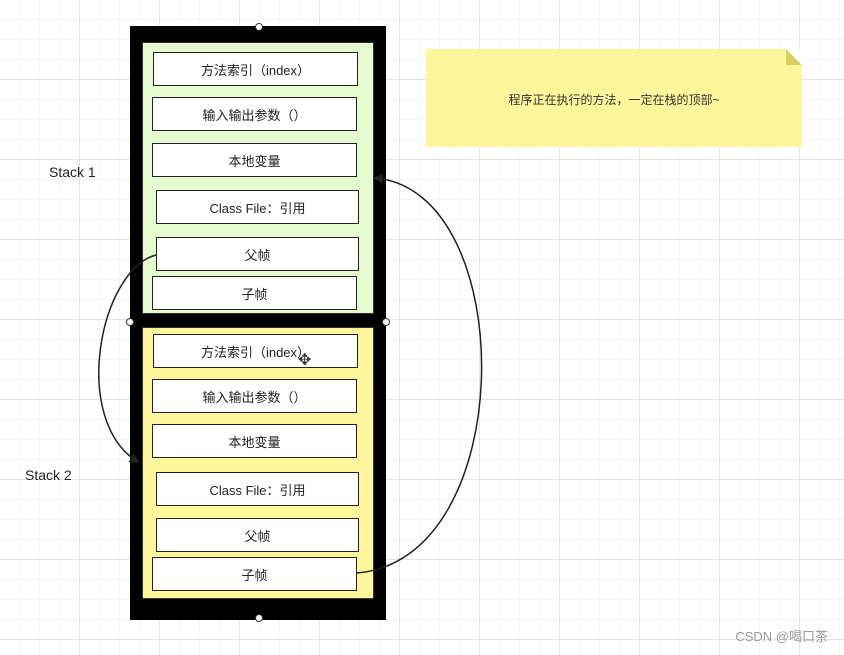  I want to click on resize-handle-top, so click(259, 27).